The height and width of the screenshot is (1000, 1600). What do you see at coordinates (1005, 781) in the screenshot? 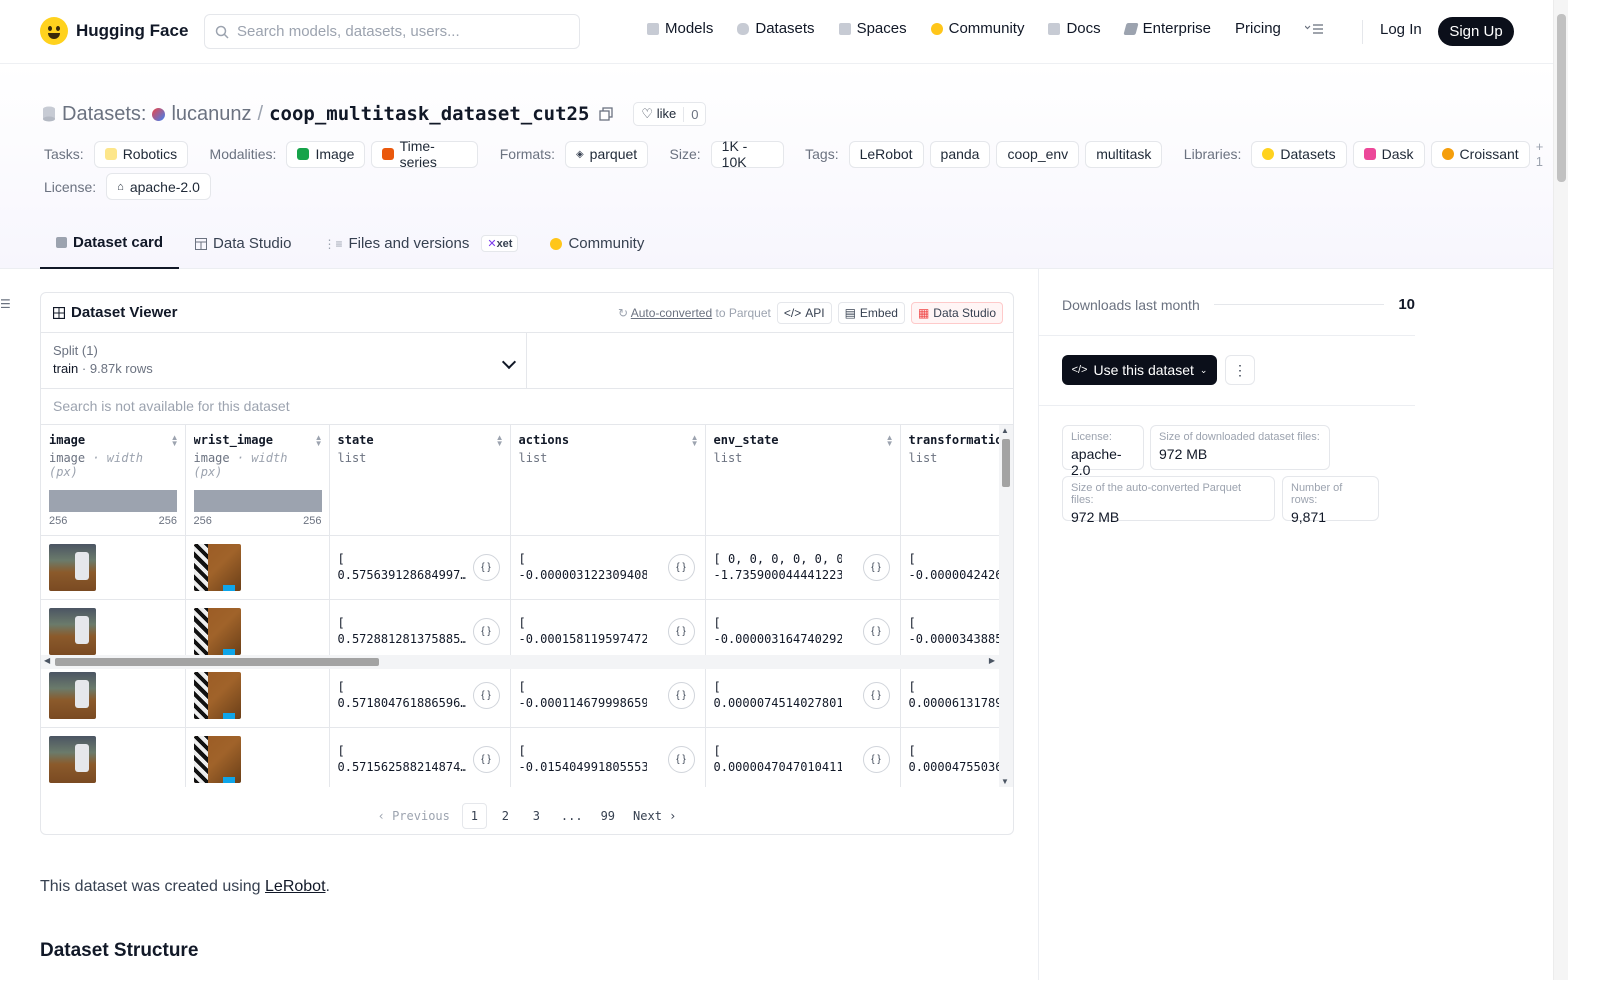
I see `scroll-down-icon: ▼` at bounding box center [1005, 781].